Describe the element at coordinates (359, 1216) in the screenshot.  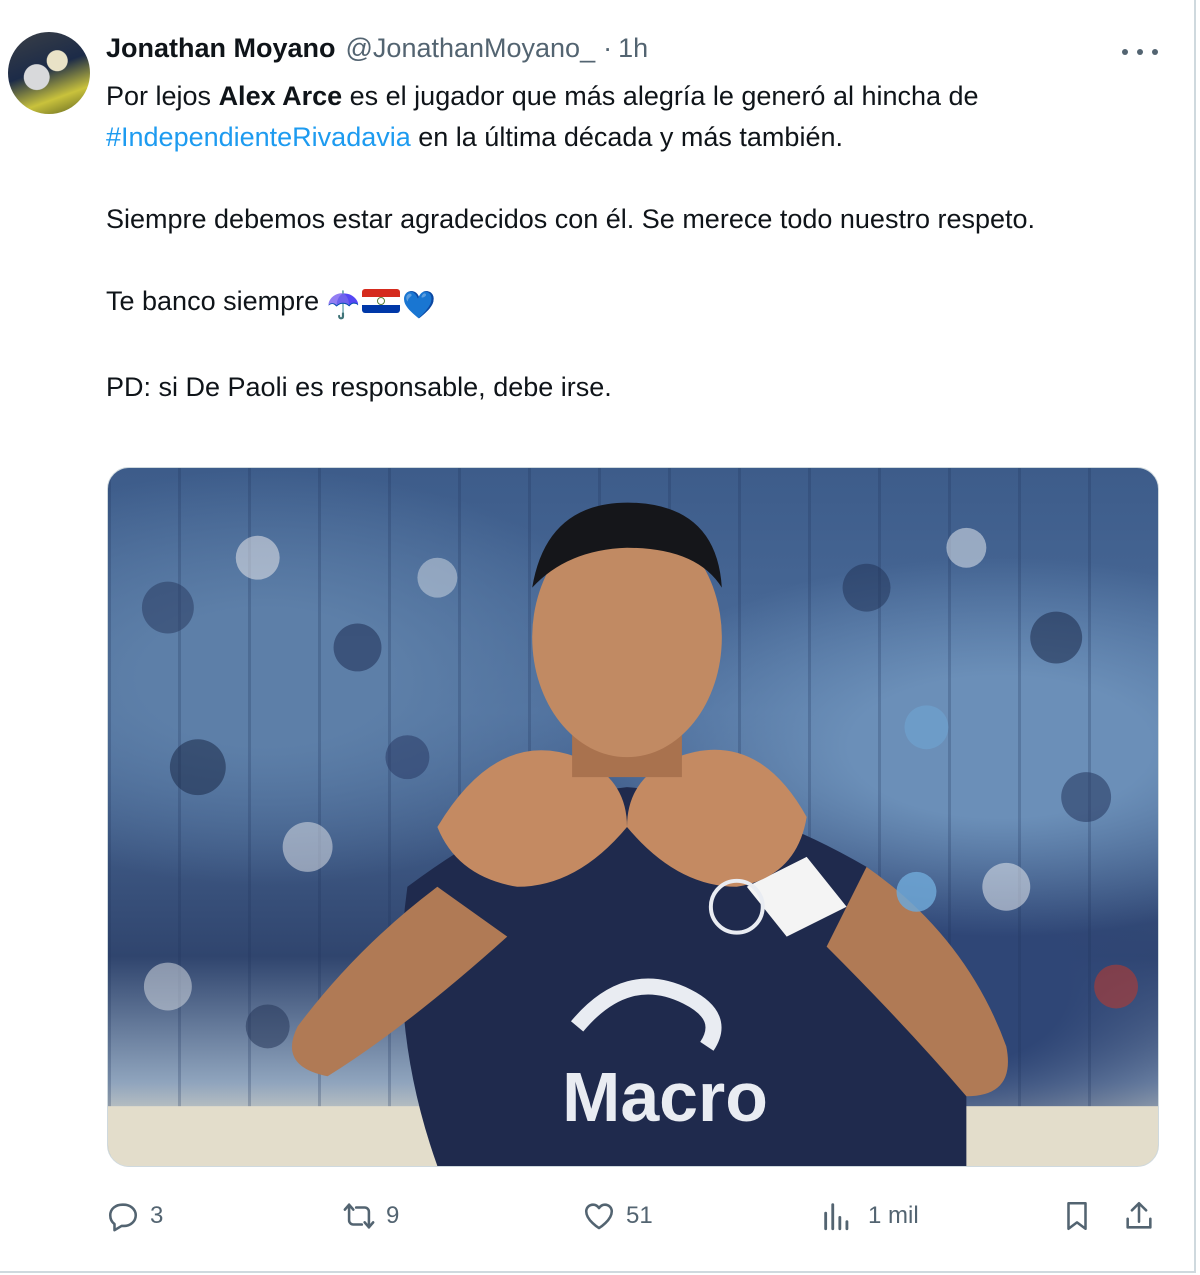
I see `repost-icon` at that location.